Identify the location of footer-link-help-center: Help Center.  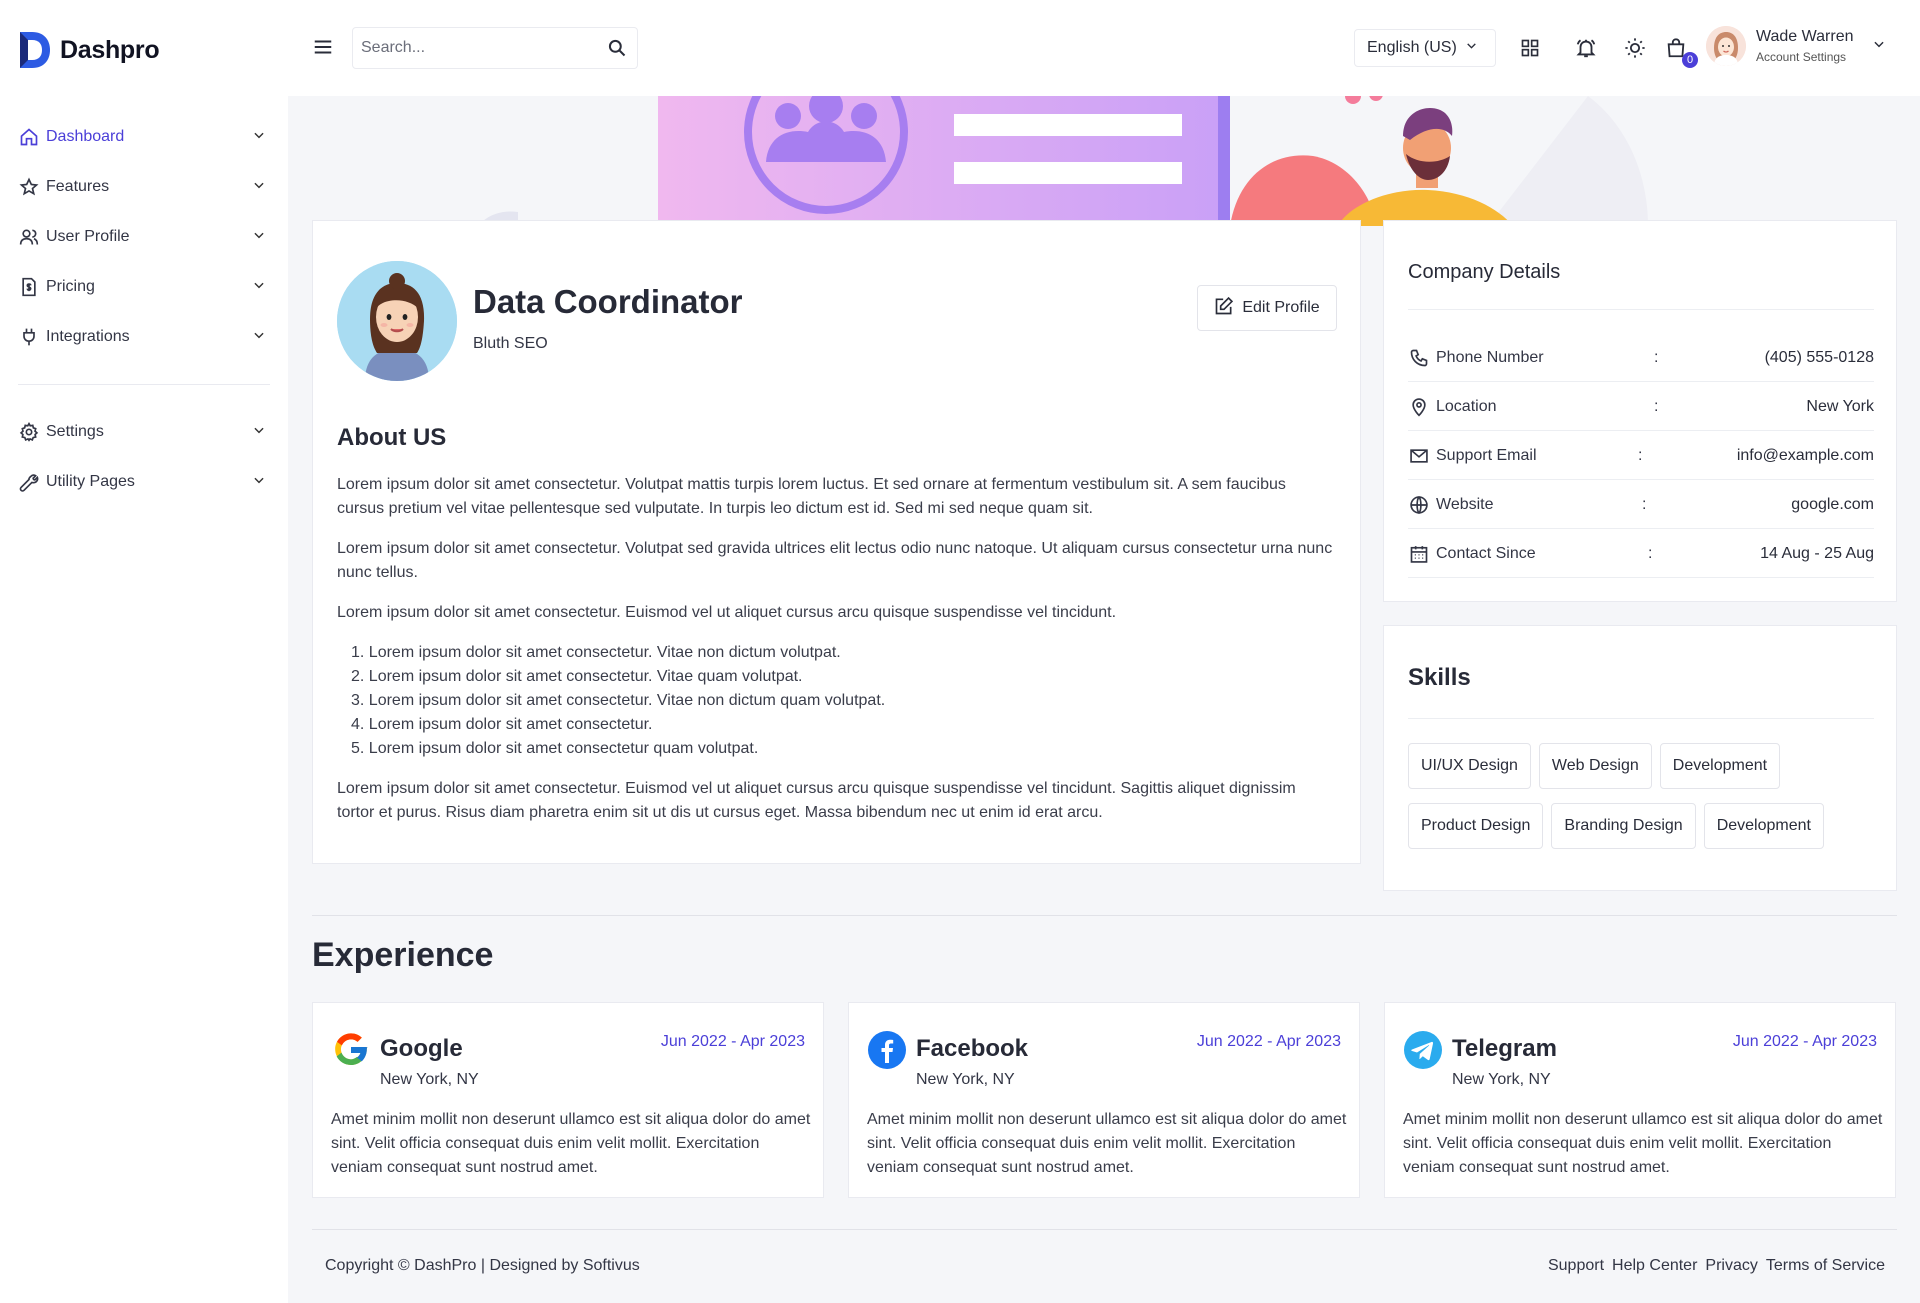
(1654, 1266).